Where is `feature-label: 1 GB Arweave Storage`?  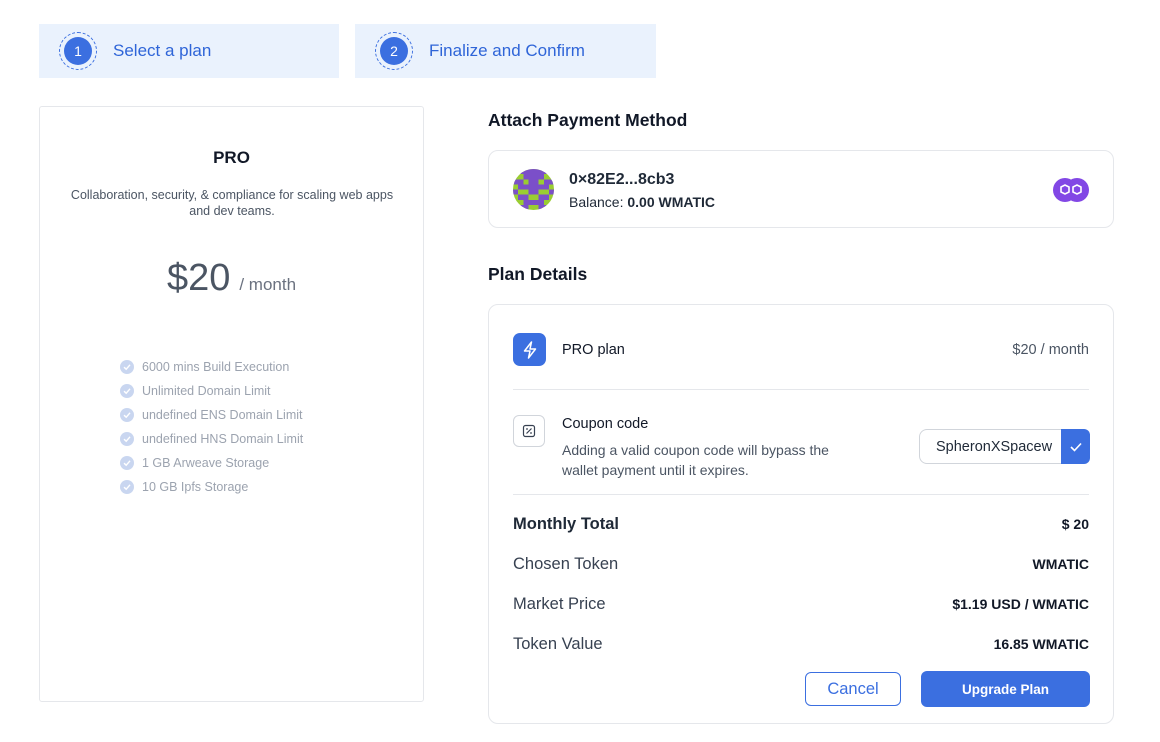
feature-label: 1 GB Arweave Storage is located at coordinates (206, 463).